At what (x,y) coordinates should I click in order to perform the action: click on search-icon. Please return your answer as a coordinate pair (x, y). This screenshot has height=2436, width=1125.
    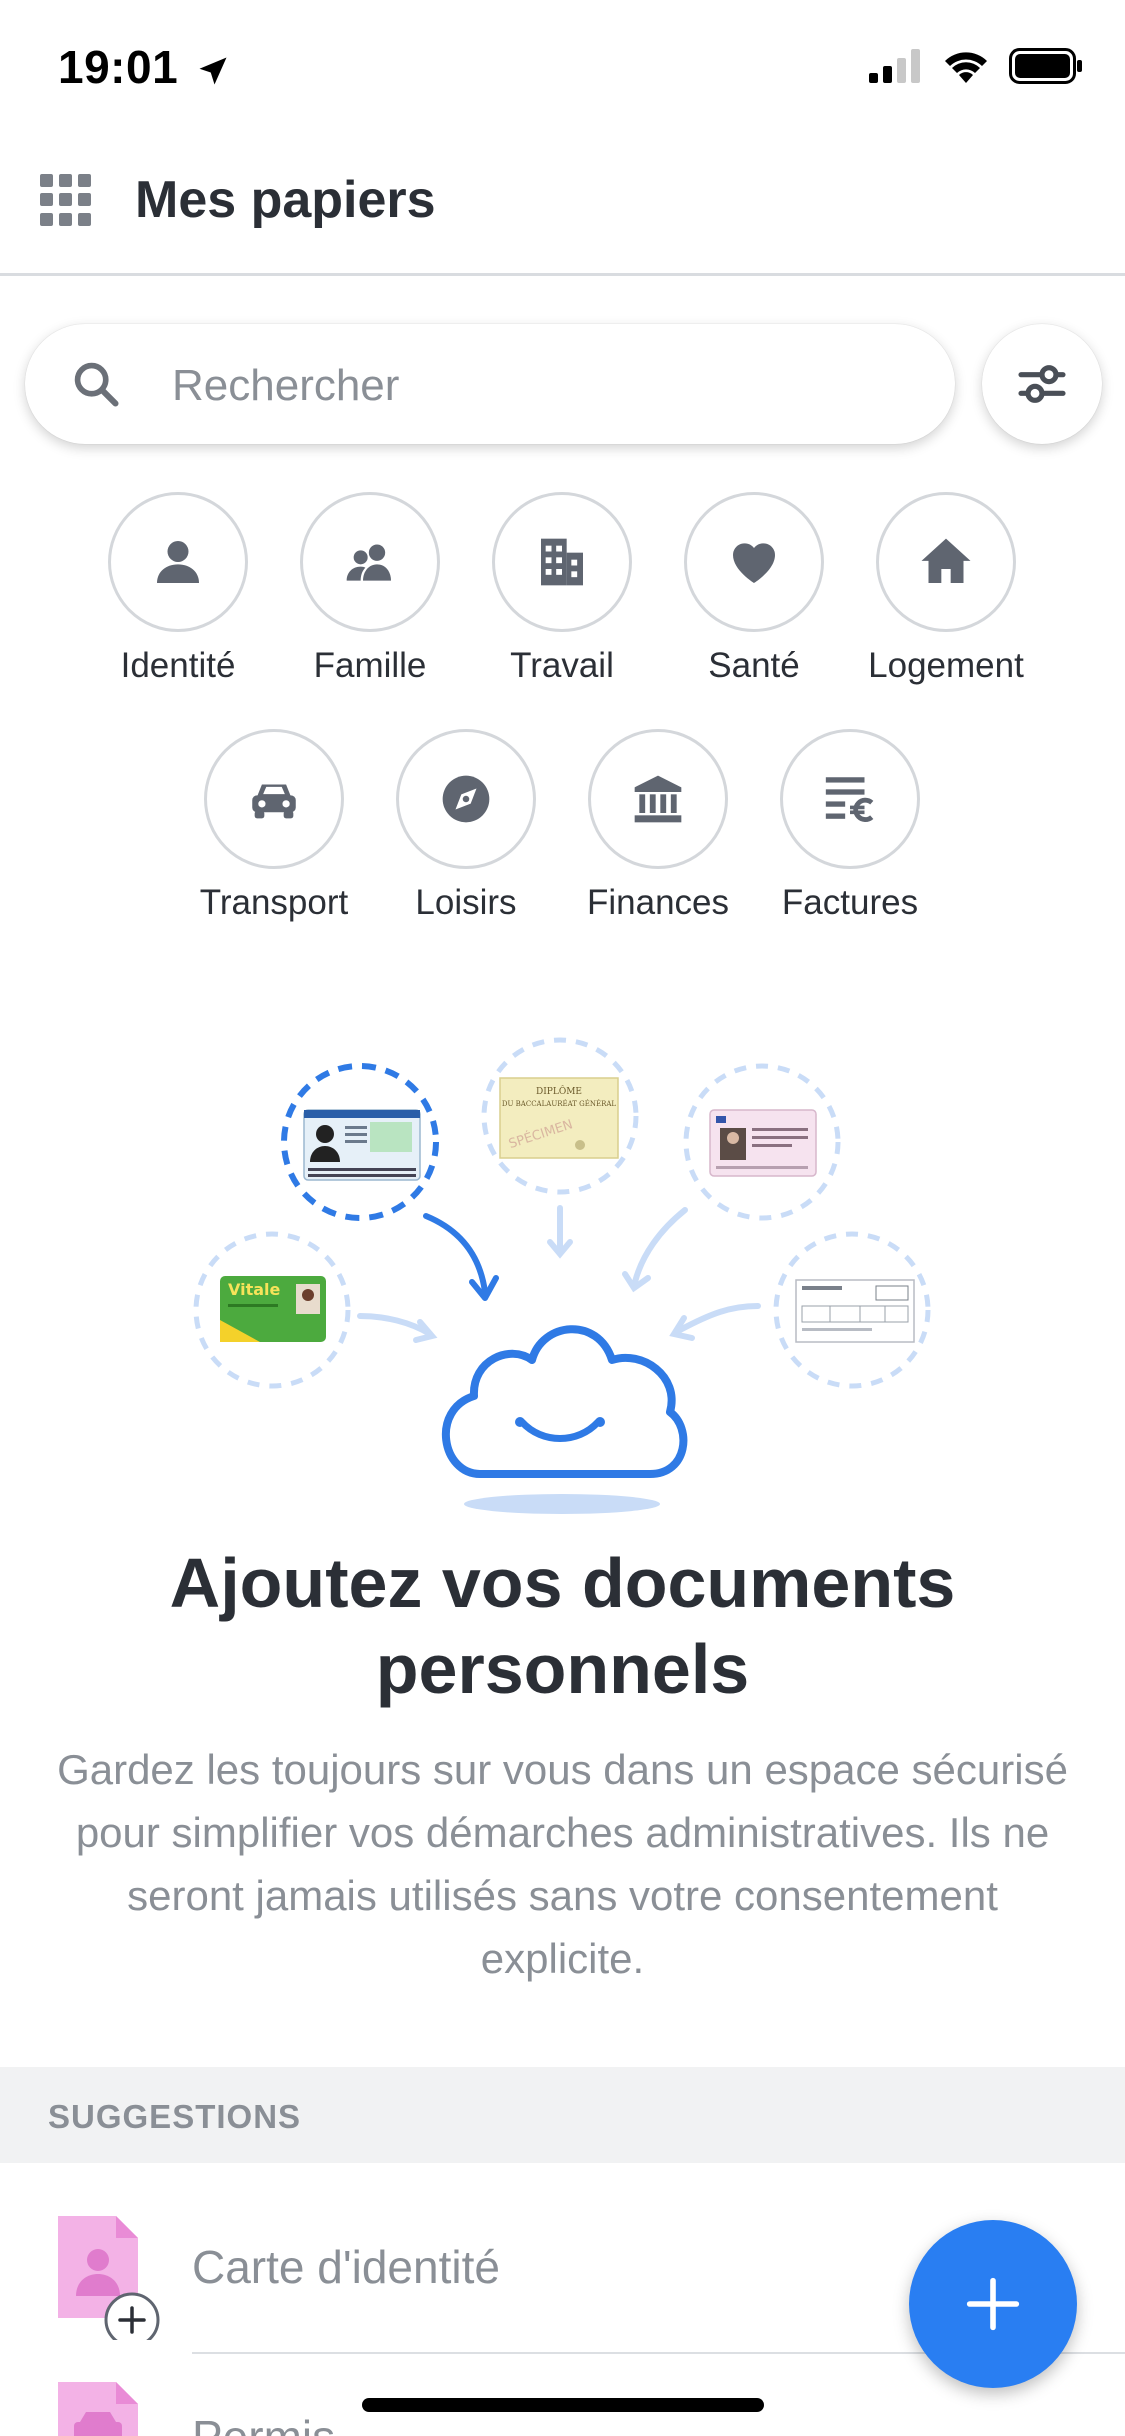
    Looking at the image, I should click on (96, 384).